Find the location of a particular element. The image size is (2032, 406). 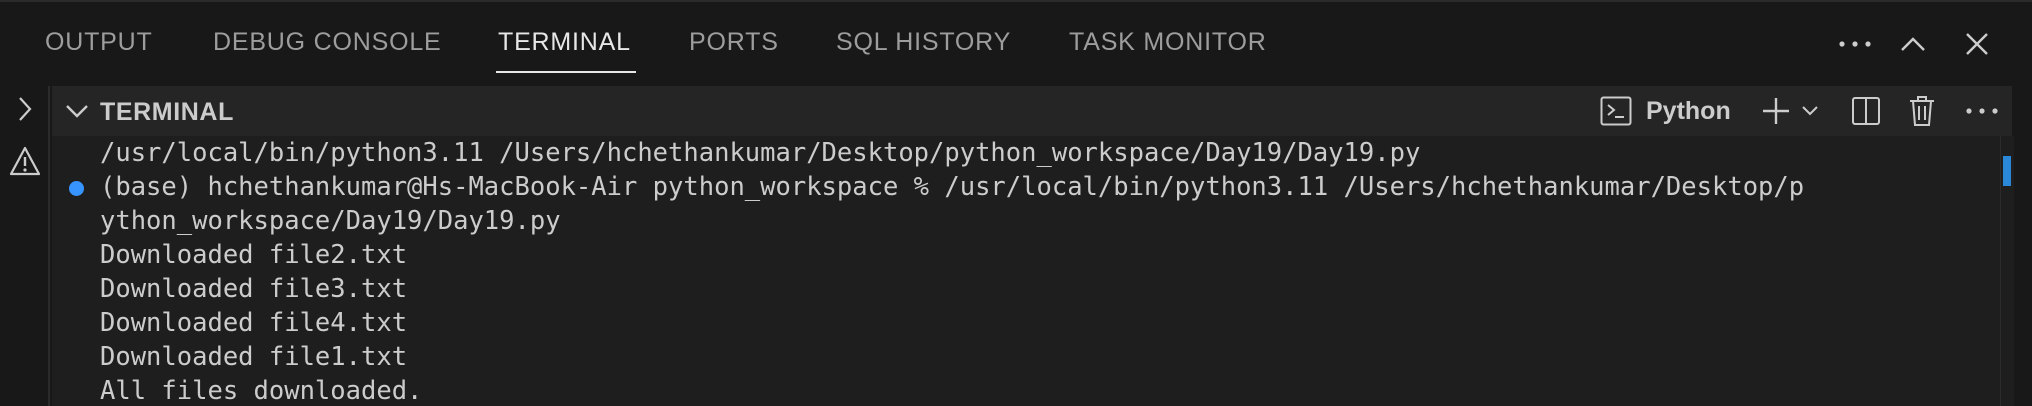

split-icon is located at coordinates (1866, 111).